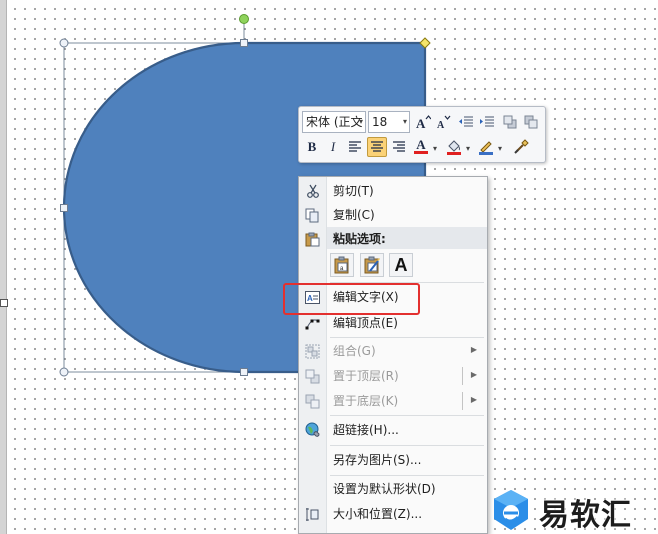 The height and width of the screenshot is (534, 658). What do you see at coordinates (312, 239) in the screenshot?
I see `clipboard-icon` at bounding box center [312, 239].